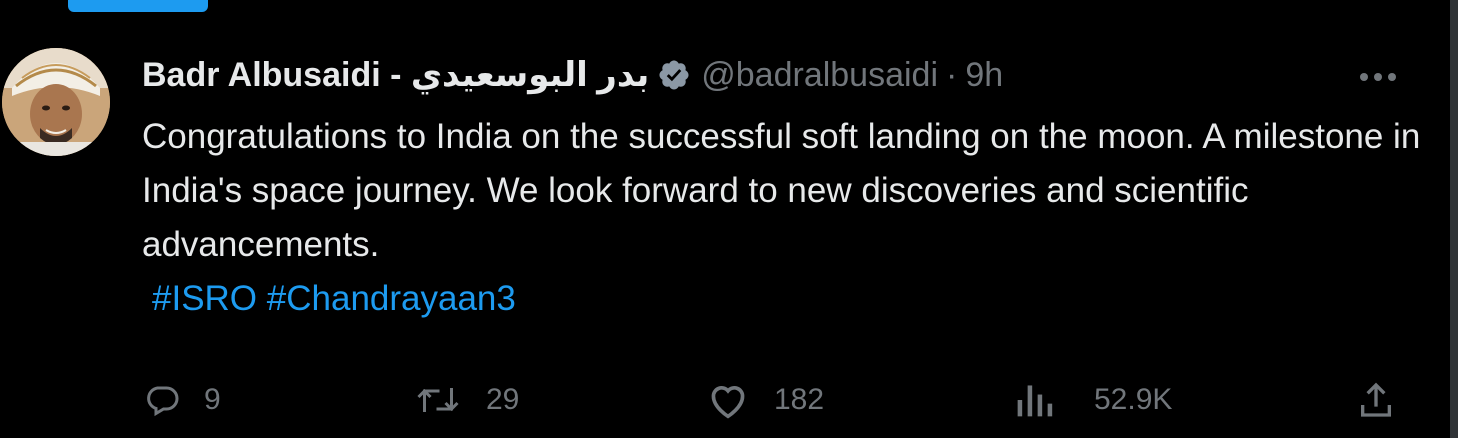 This screenshot has width=1458, height=438. I want to click on retweet-button: 29, so click(466, 400).